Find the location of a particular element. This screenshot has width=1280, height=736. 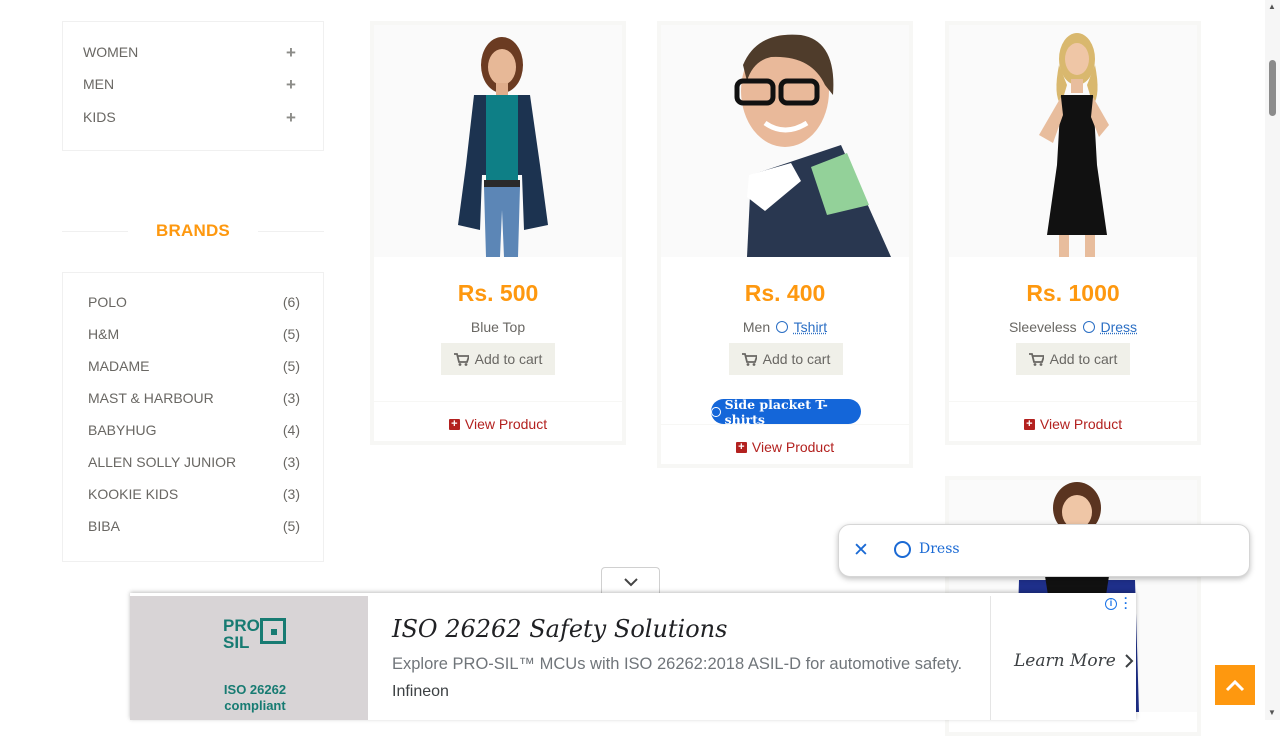

brand-name: BABYHUG is located at coordinates (122, 430).